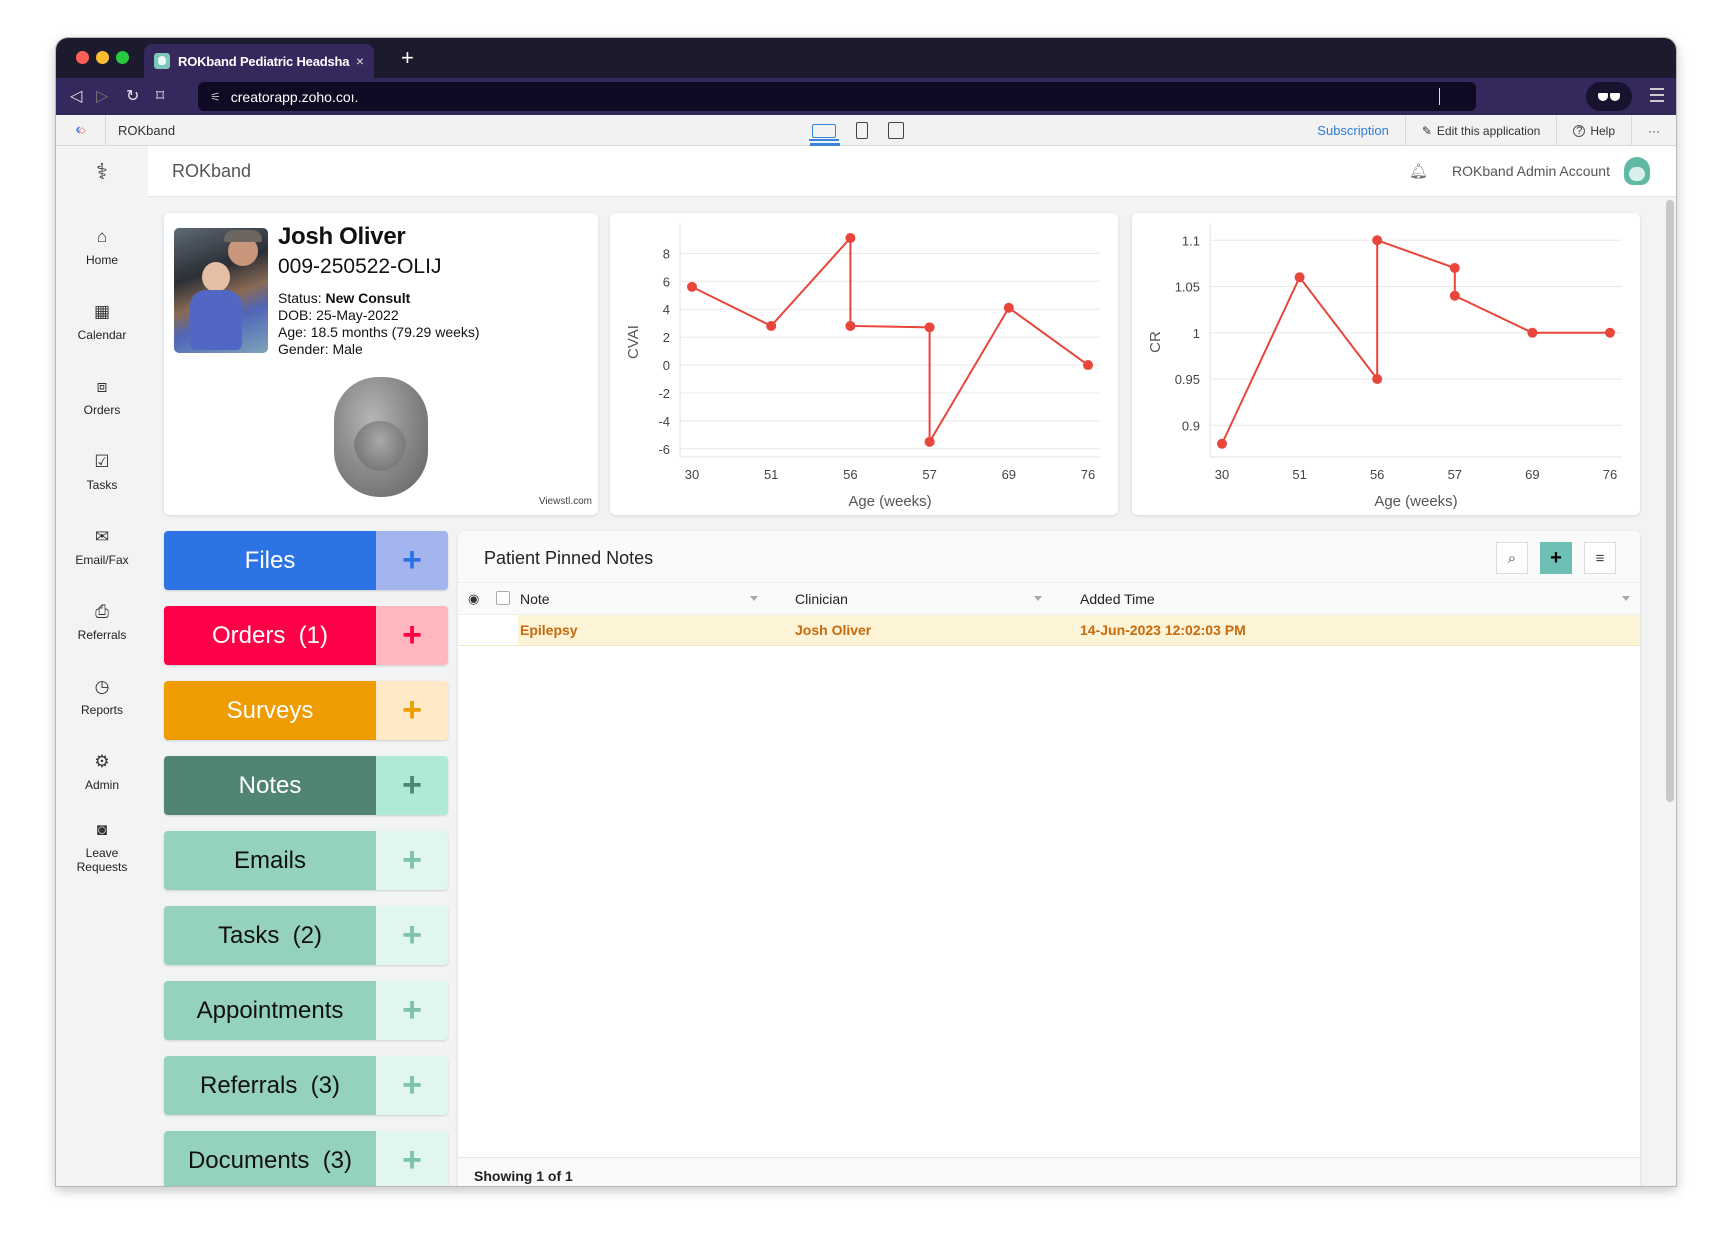 Image resolution: width=1722 pixels, height=1251 pixels. I want to click on patient-id: 009-250522-OLIJ, so click(360, 266).